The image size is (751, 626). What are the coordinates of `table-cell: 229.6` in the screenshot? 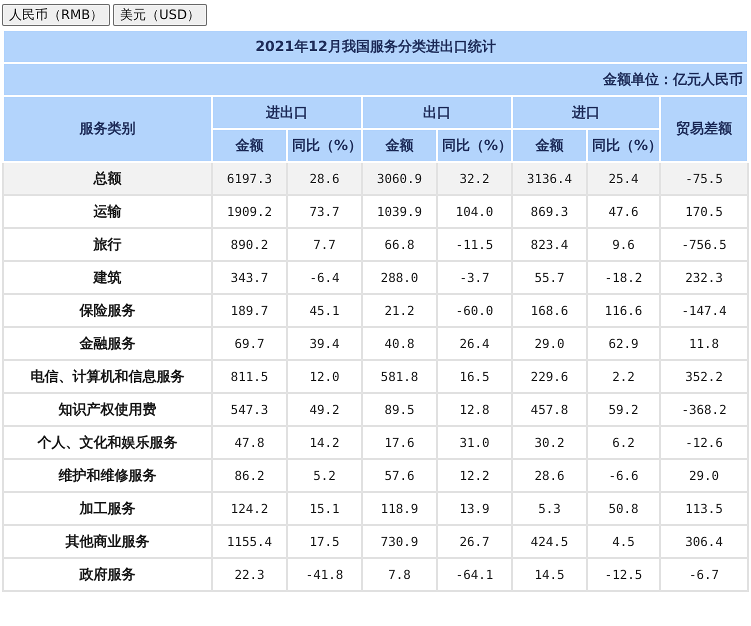 It's located at (549, 376).